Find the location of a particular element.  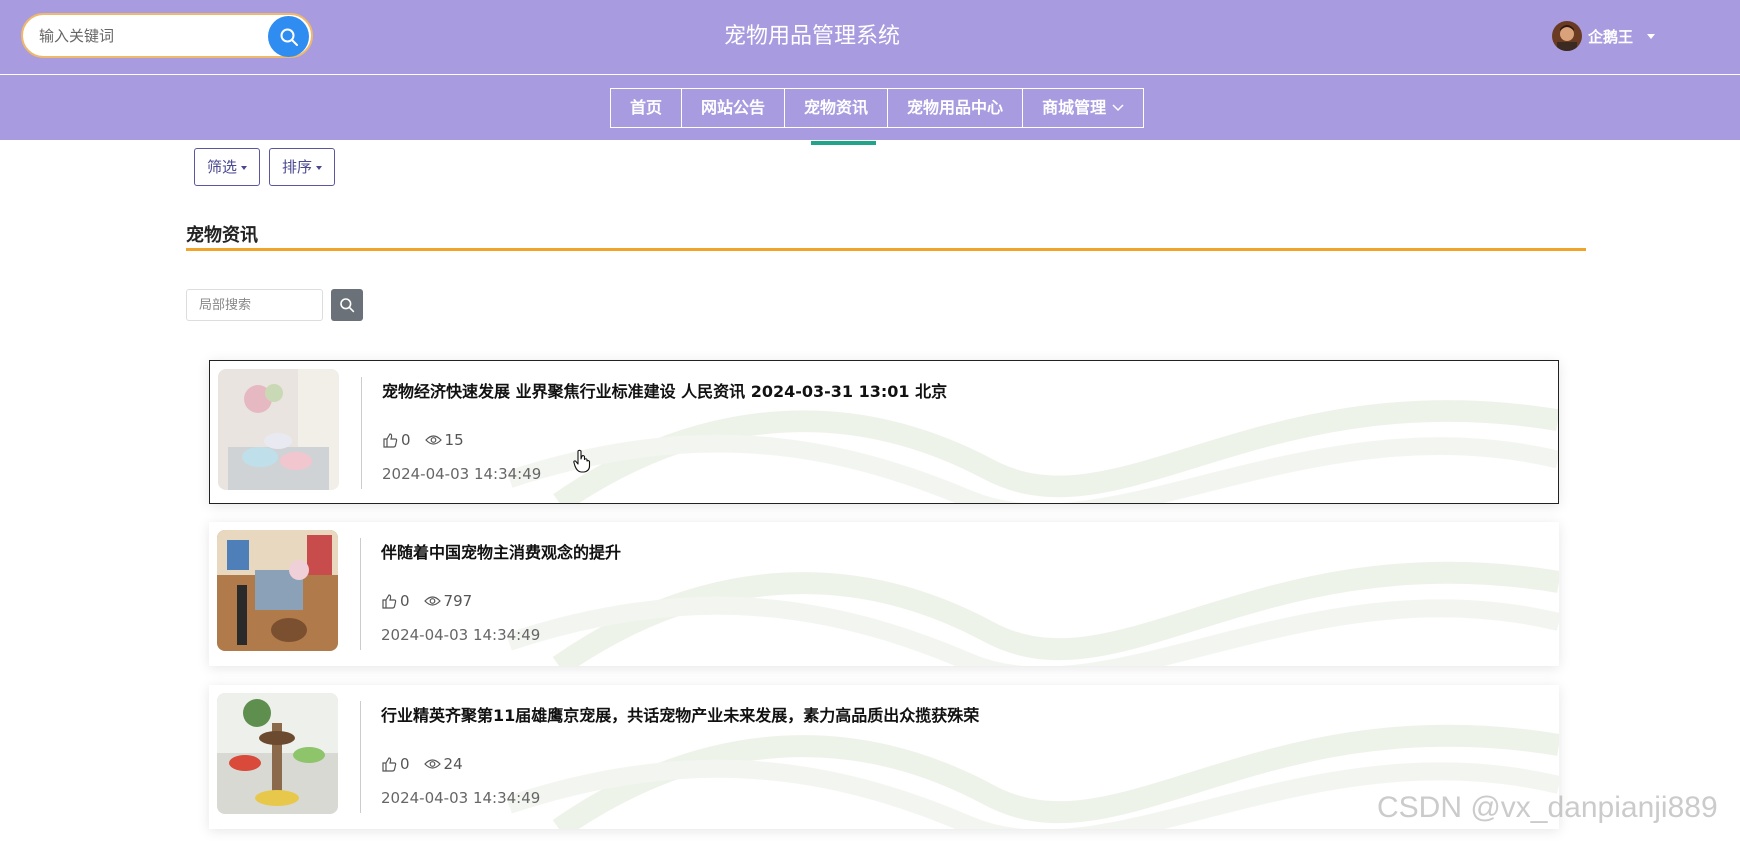

news-stats: 0 24 is located at coordinates (429, 764).